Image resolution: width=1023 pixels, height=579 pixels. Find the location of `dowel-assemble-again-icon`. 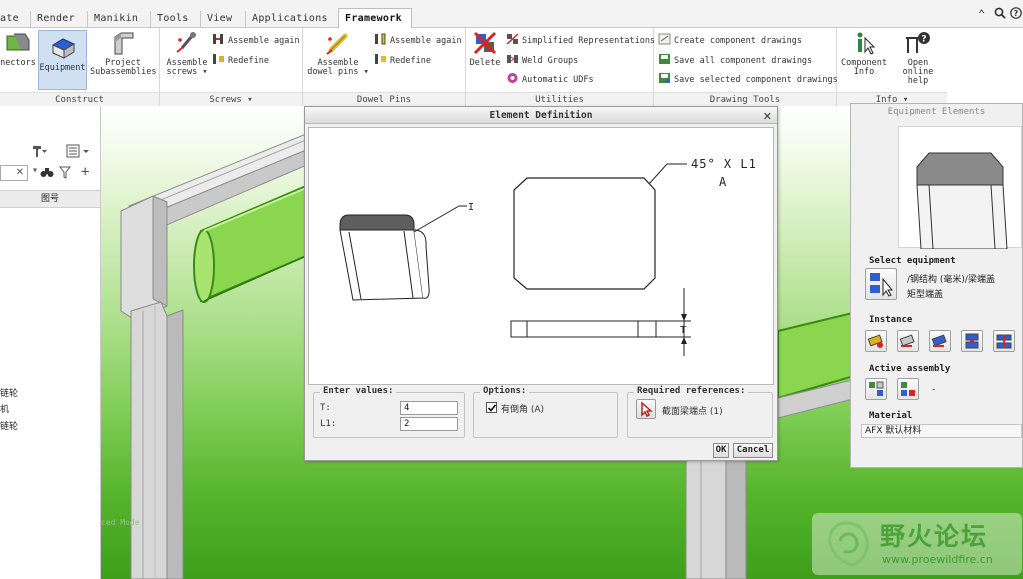

dowel-assemble-again-icon is located at coordinates (380, 39).